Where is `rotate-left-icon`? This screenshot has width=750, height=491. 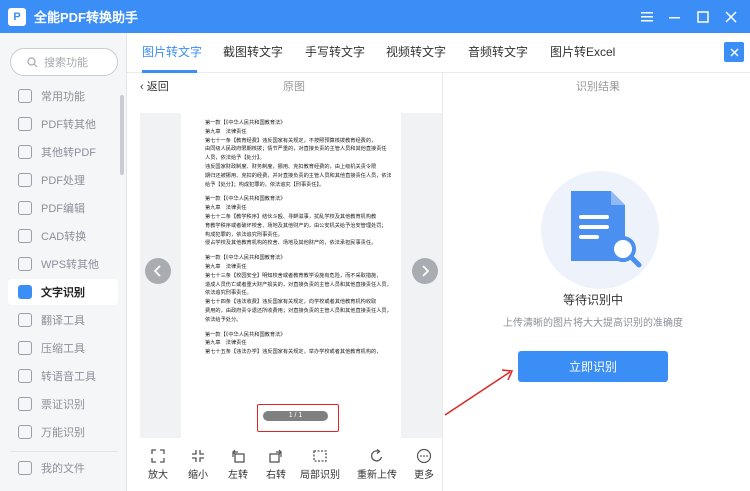
rotate-left-icon is located at coordinates (238, 456).